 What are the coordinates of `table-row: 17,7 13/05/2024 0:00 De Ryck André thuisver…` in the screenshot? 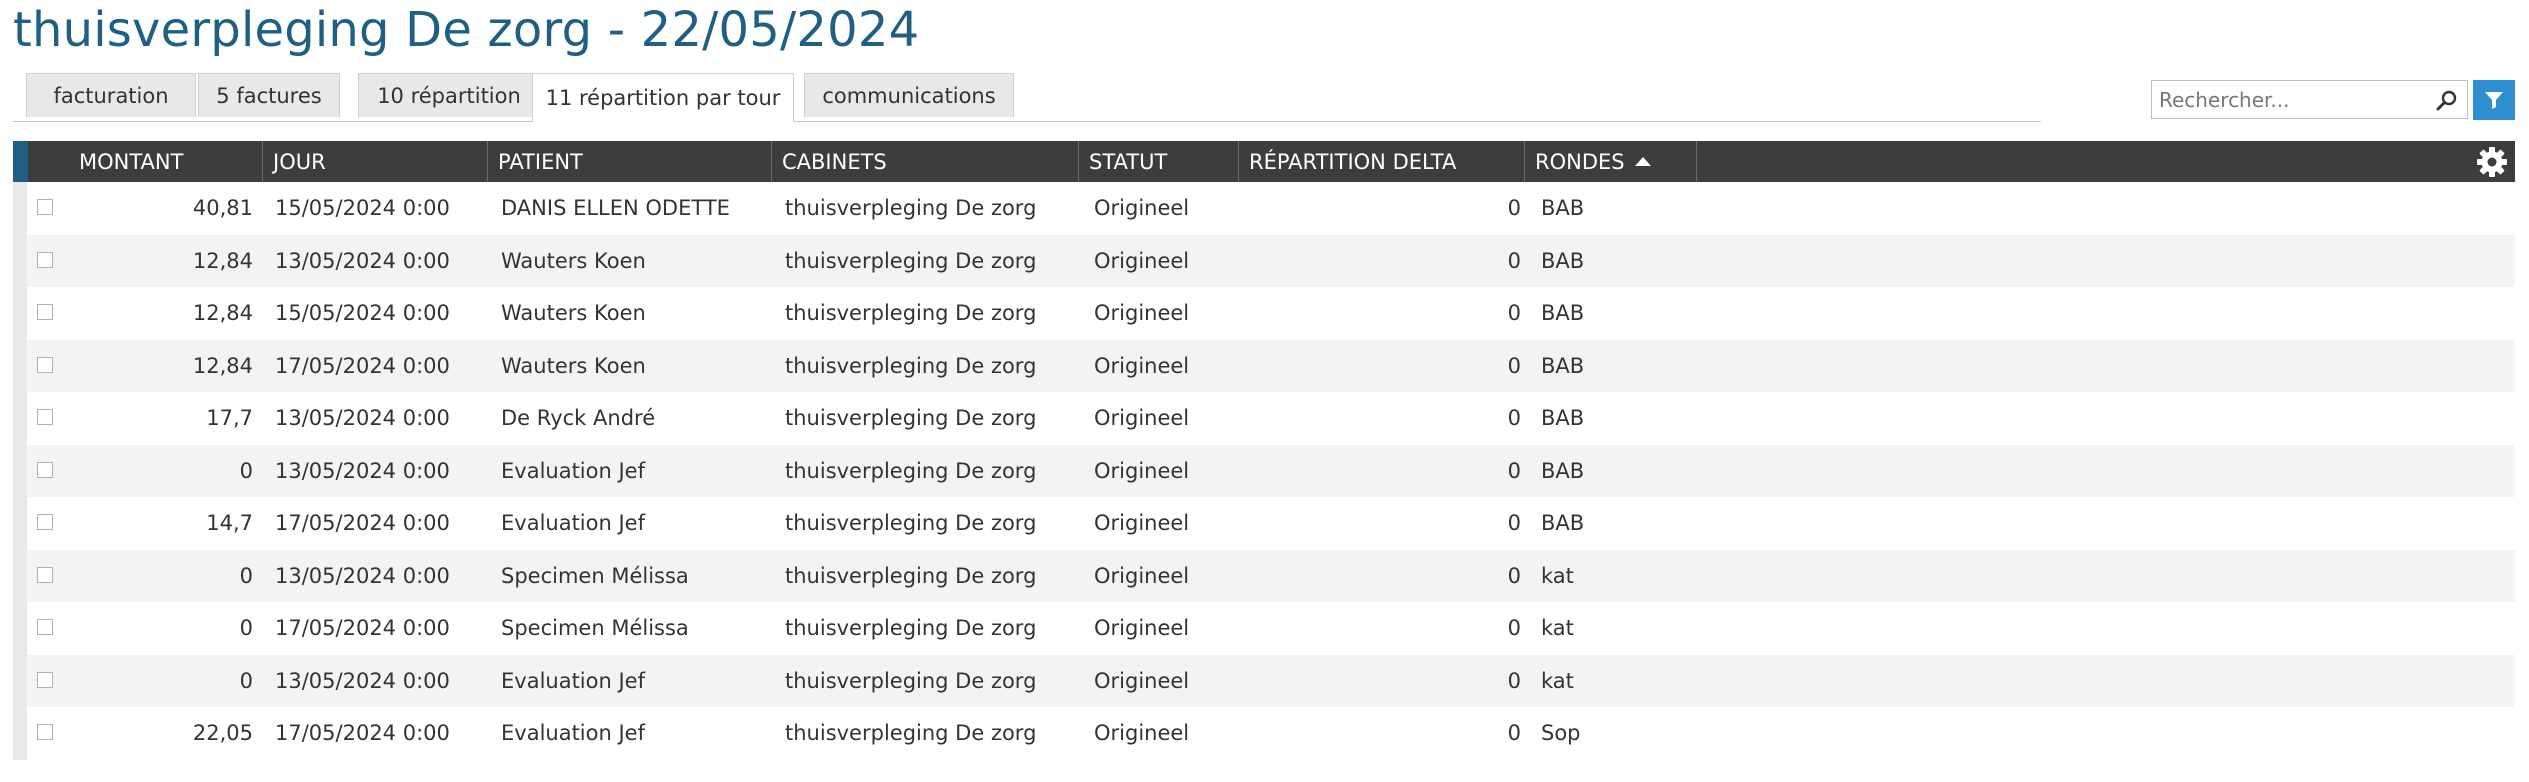 It's located at (1271, 418).